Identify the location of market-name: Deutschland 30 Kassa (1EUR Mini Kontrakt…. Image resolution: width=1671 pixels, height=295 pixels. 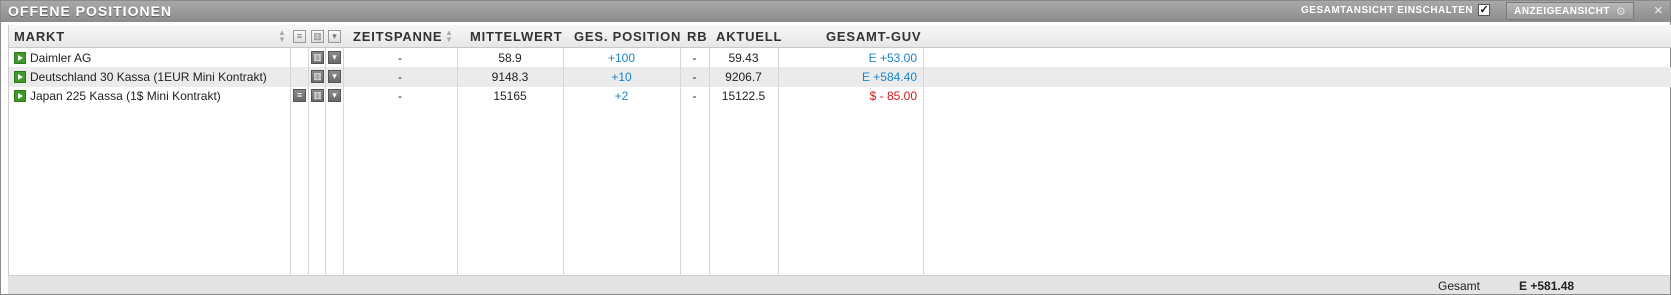
(148, 77).